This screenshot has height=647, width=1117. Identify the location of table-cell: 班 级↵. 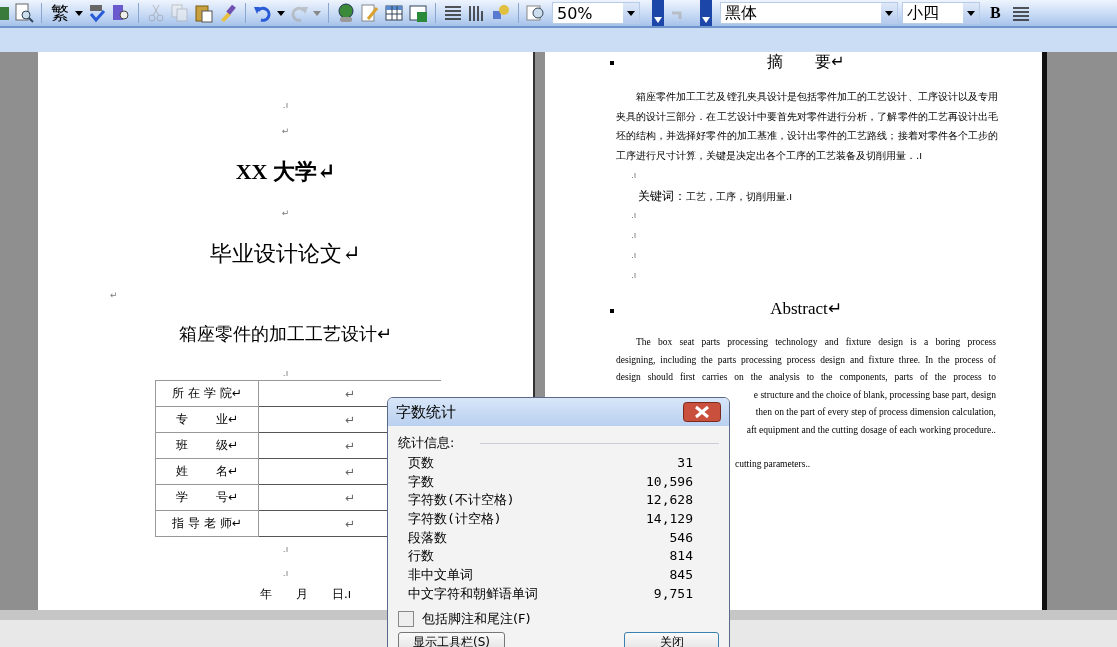
(207, 445).